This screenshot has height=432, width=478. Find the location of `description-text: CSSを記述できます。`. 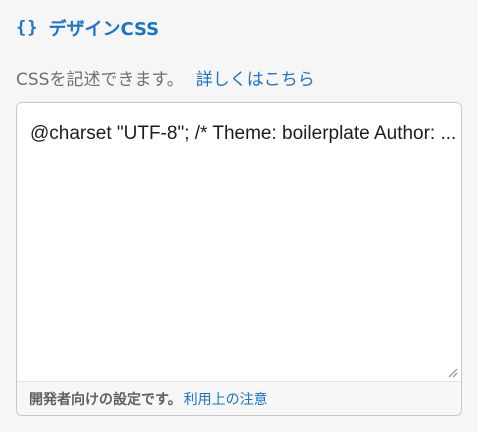

description-text: CSSを記述できます。 is located at coordinates (100, 79).